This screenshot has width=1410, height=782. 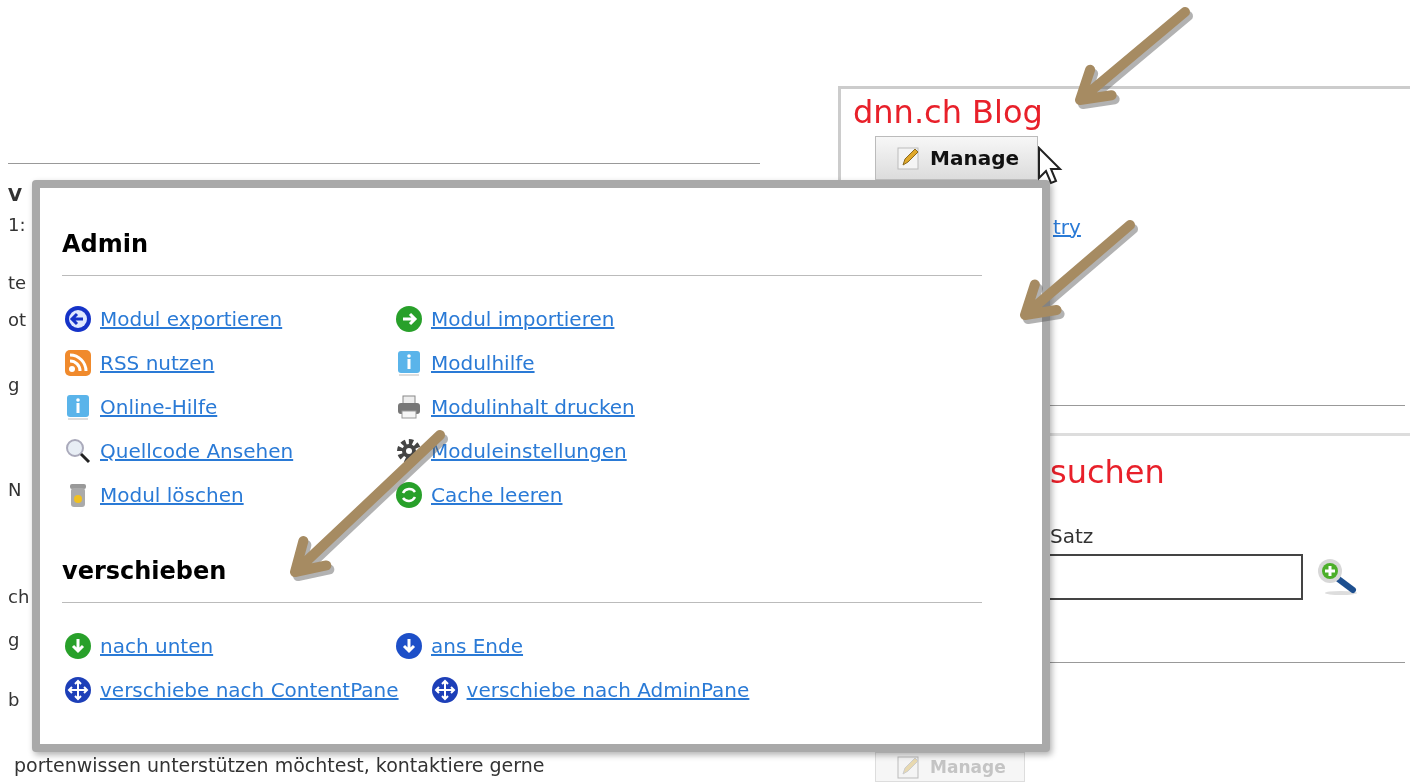 I want to click on text-fragment: 1:, so click(x=17, y=225).